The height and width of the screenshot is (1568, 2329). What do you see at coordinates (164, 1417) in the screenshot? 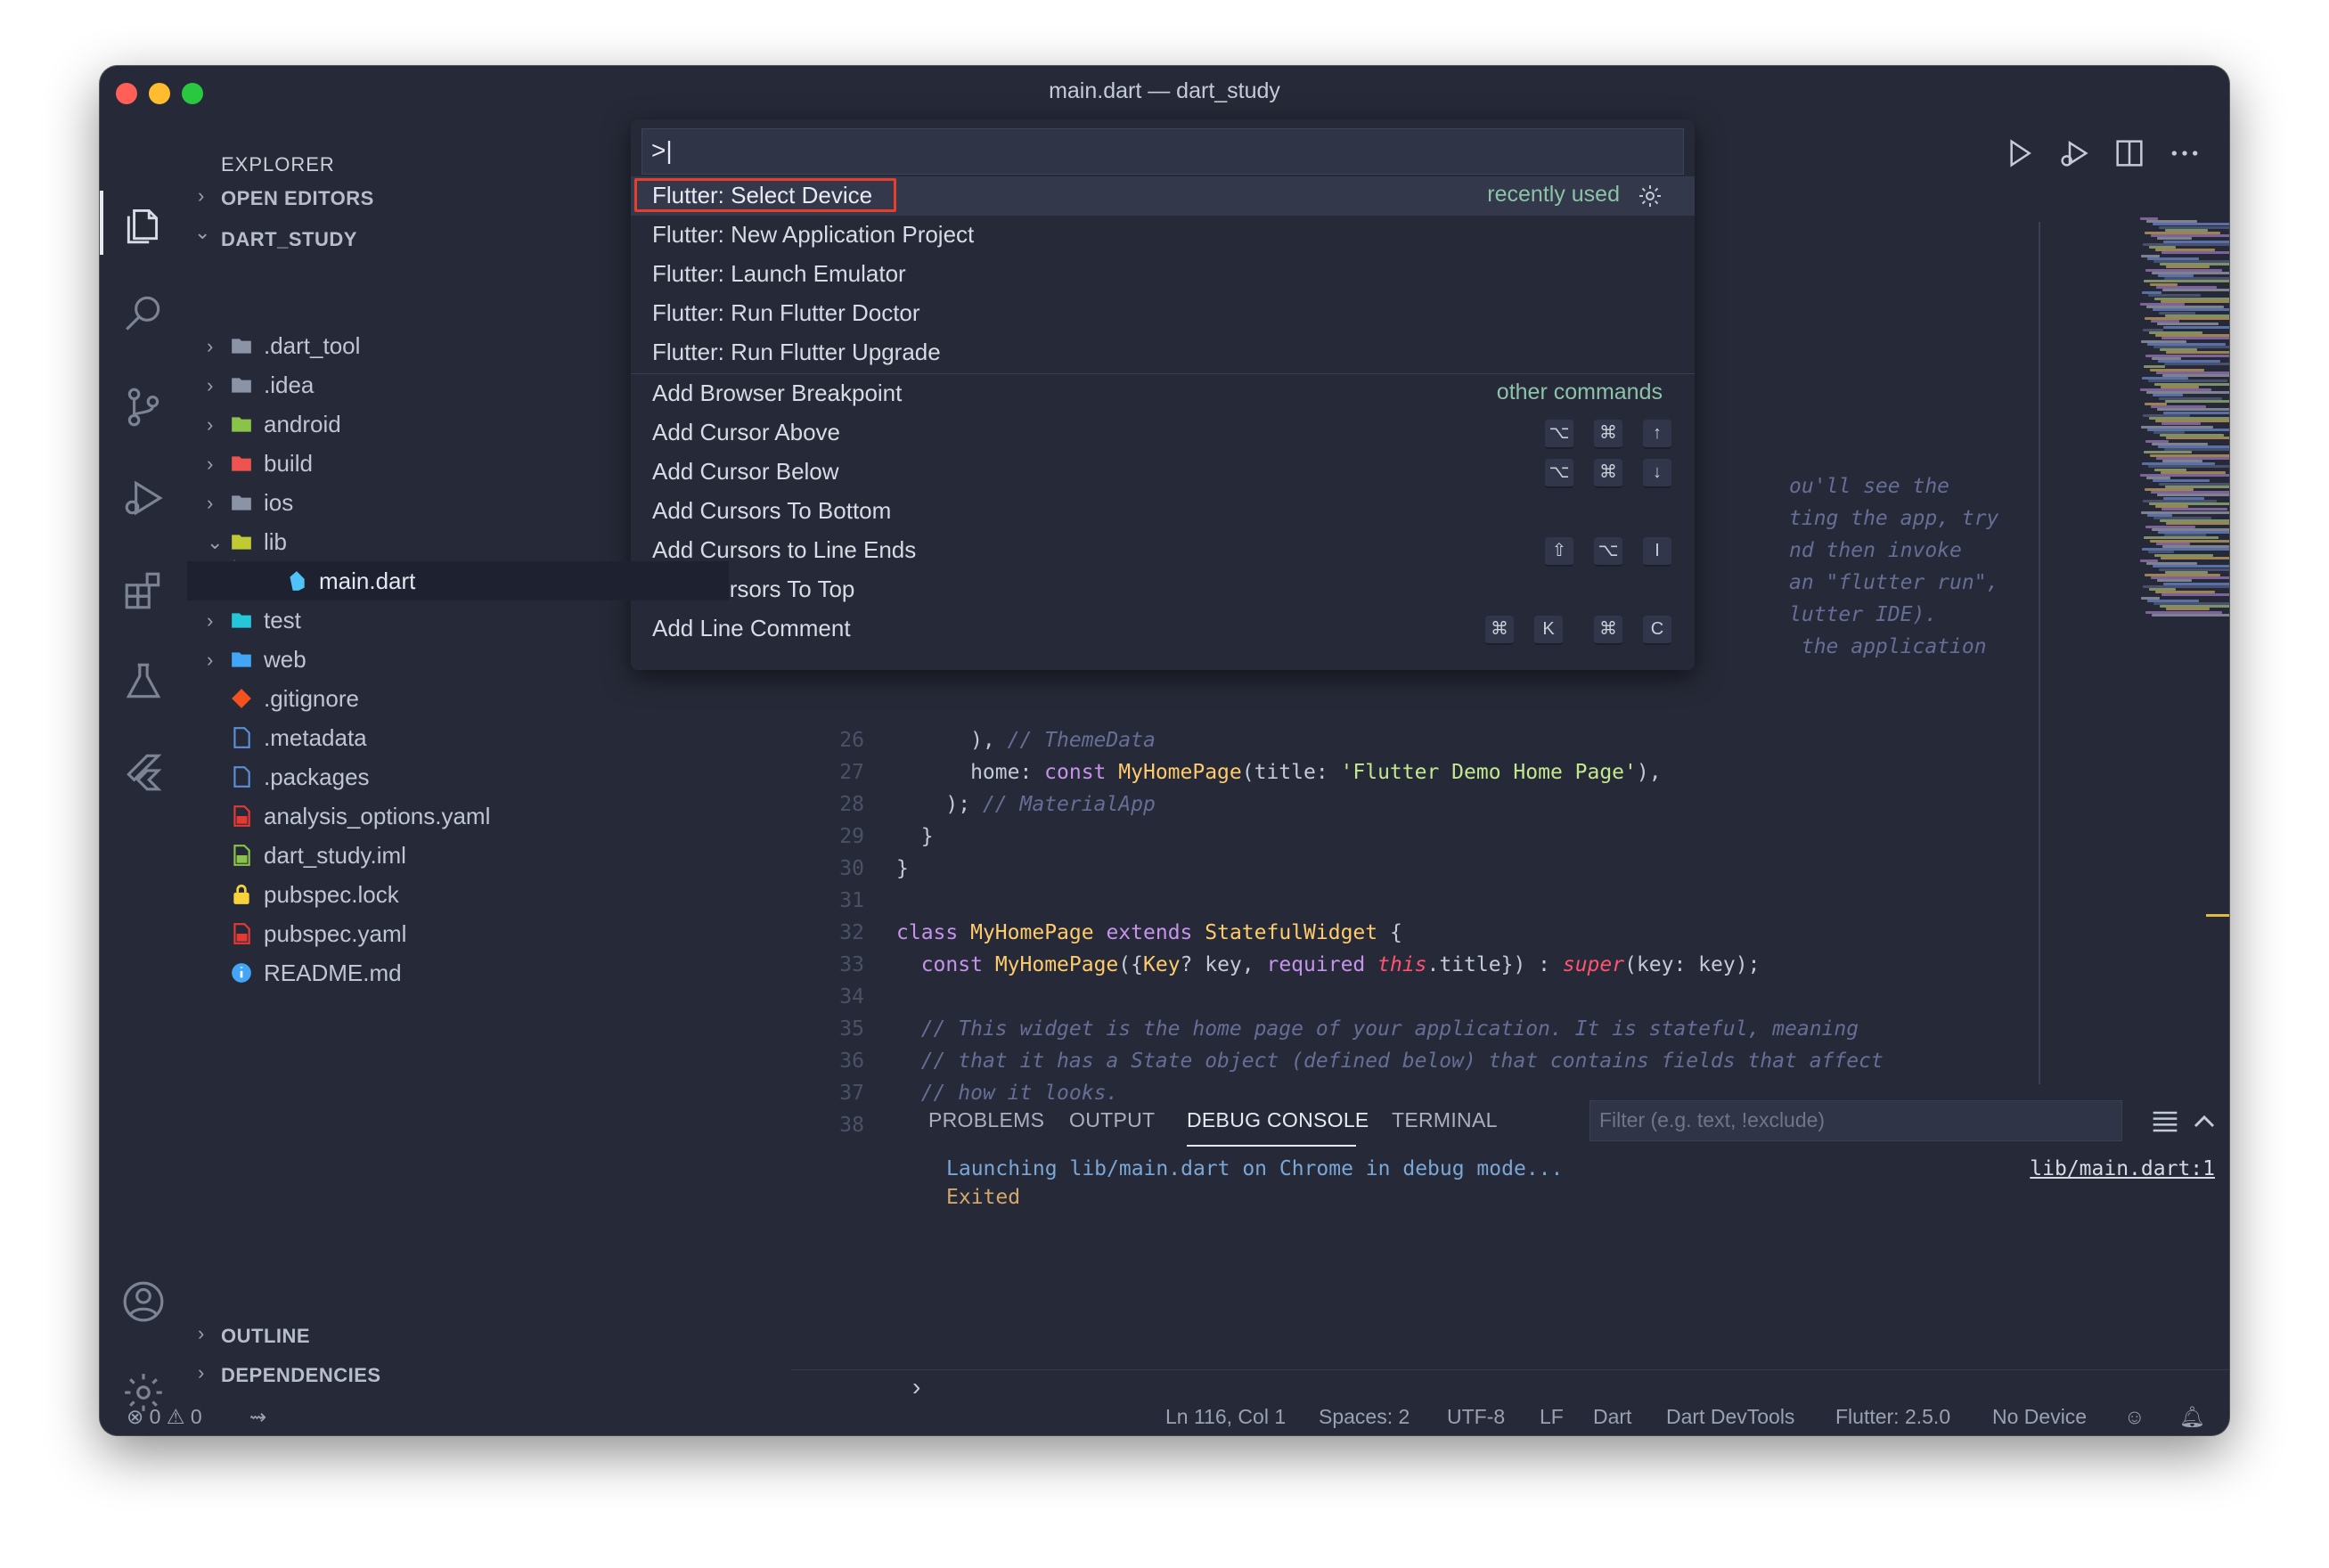
I see `errors-status: ⊗ 0 ⚠ 0` at bounding box center [164, 1417].